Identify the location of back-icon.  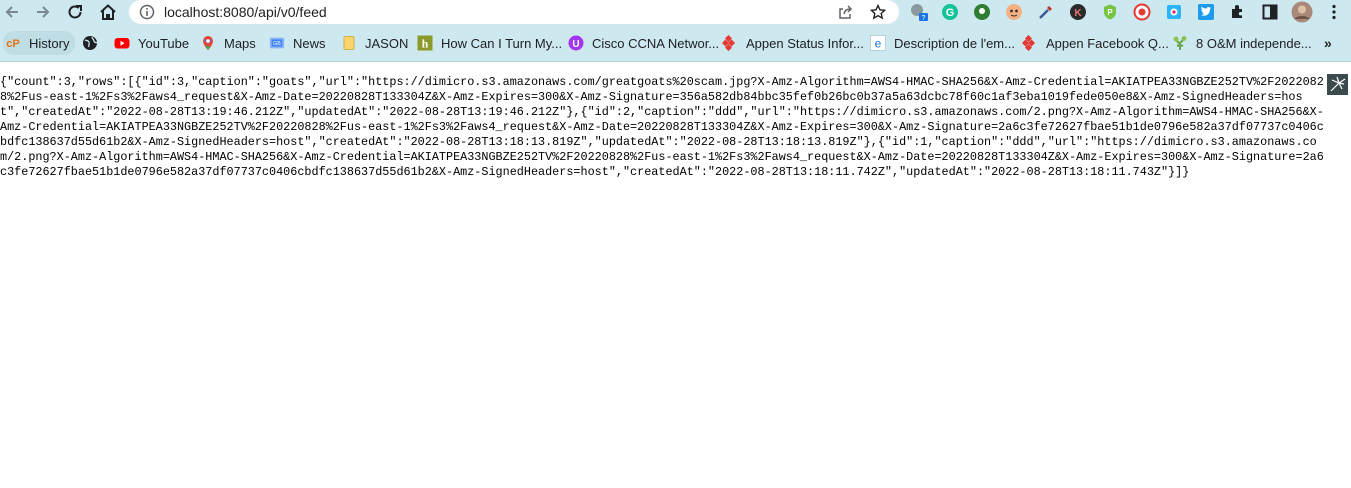
(12, 12).